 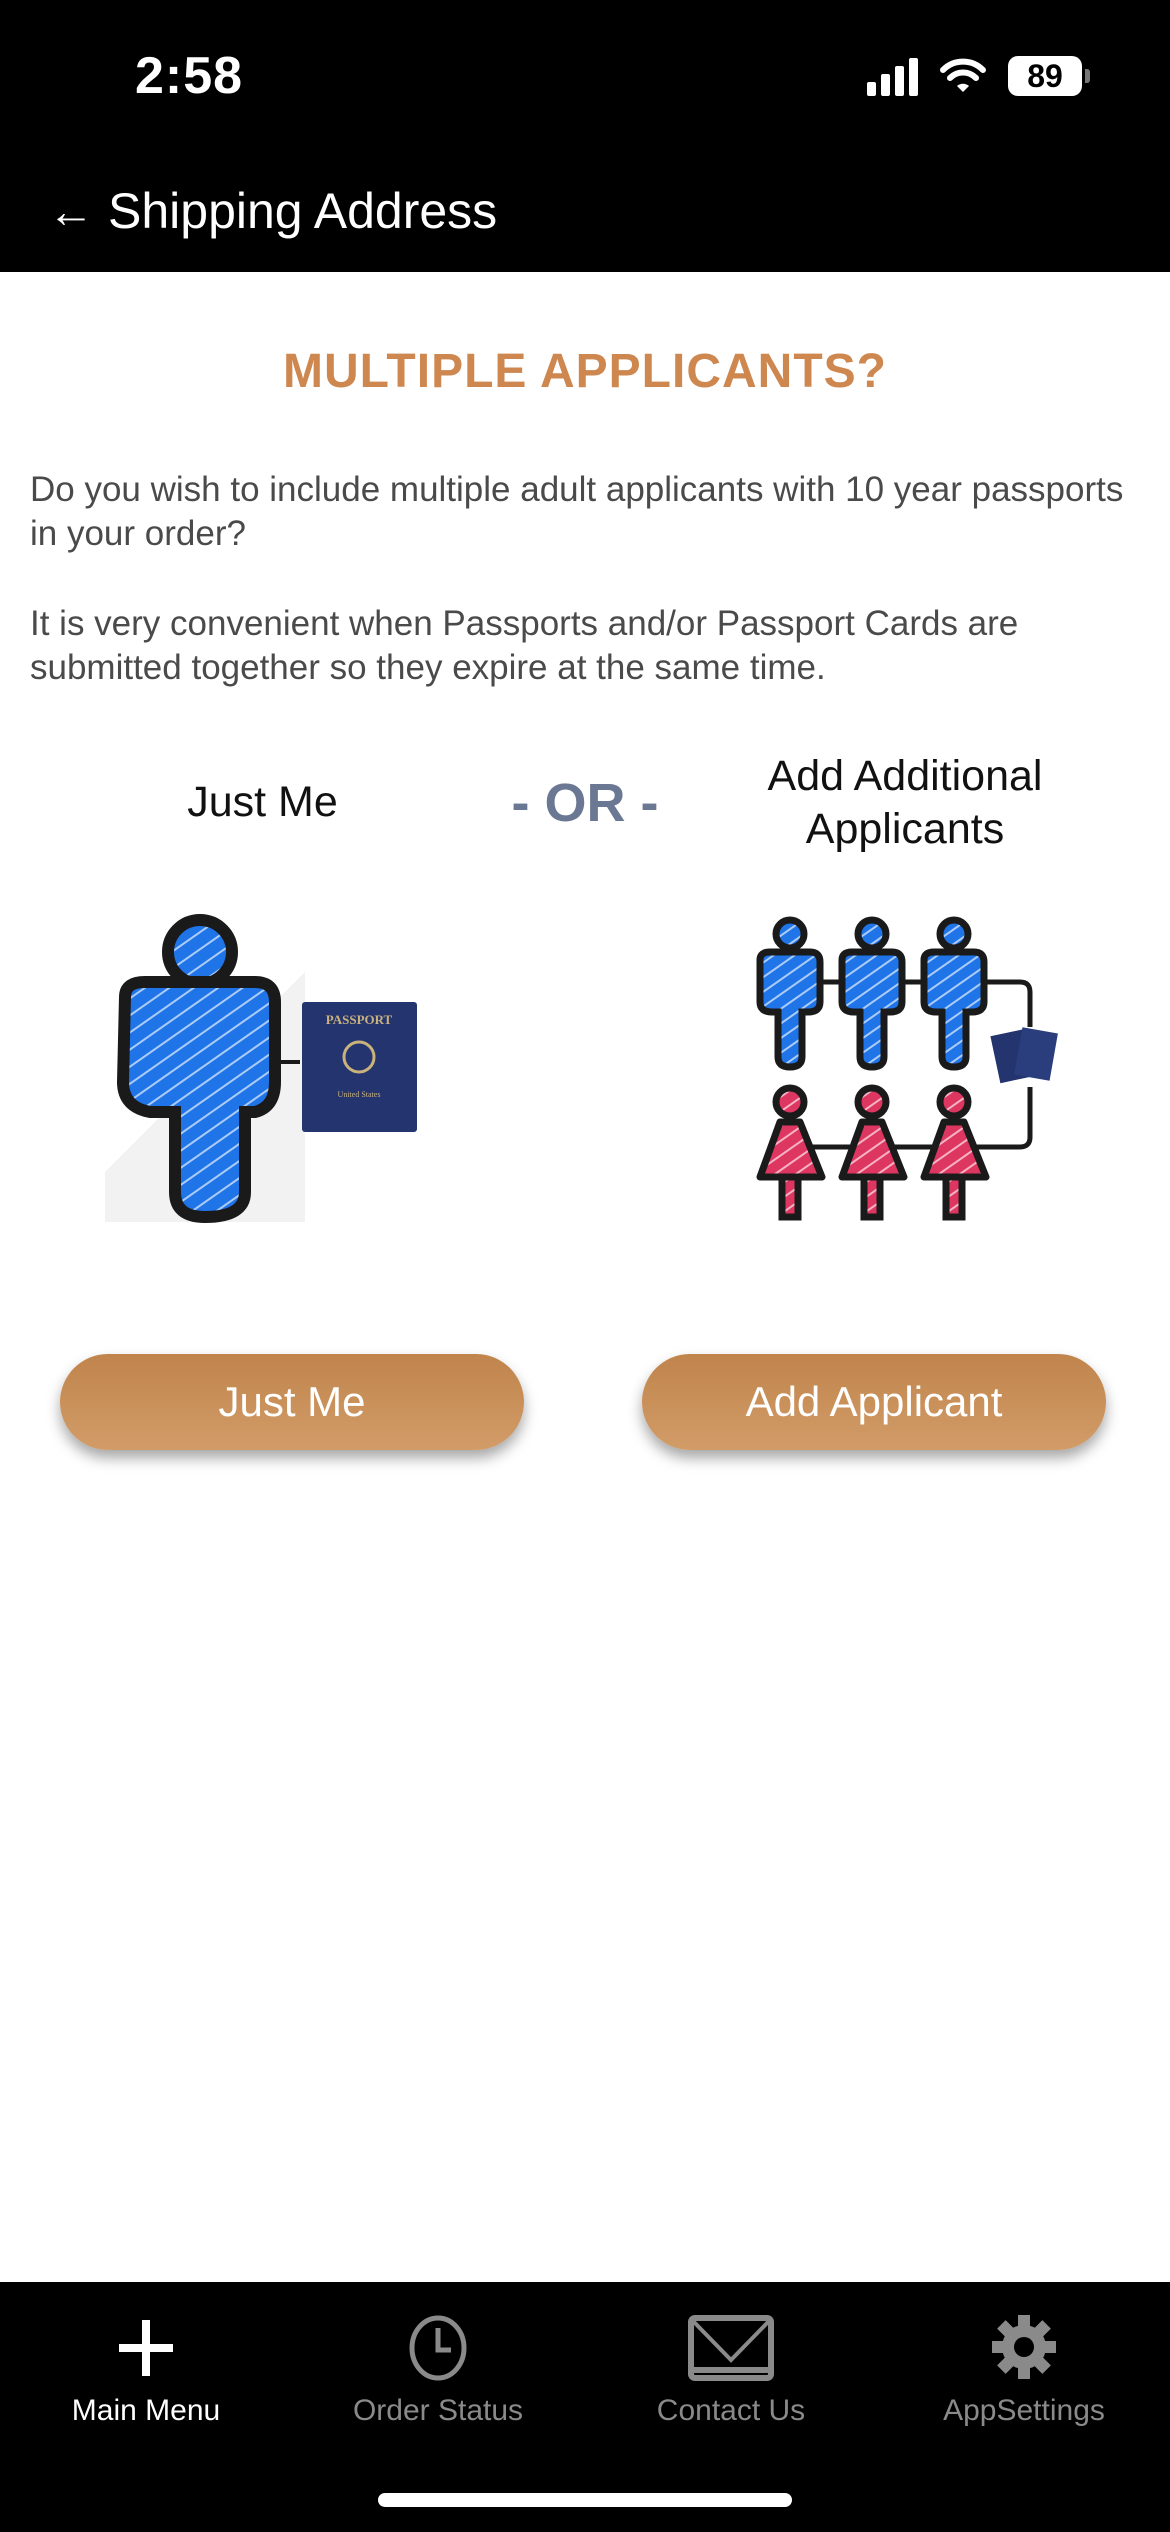 What do you see at coordinates (872, 993) in the screenshot?
I see `male-applicants` at bounding box center [872, 993].